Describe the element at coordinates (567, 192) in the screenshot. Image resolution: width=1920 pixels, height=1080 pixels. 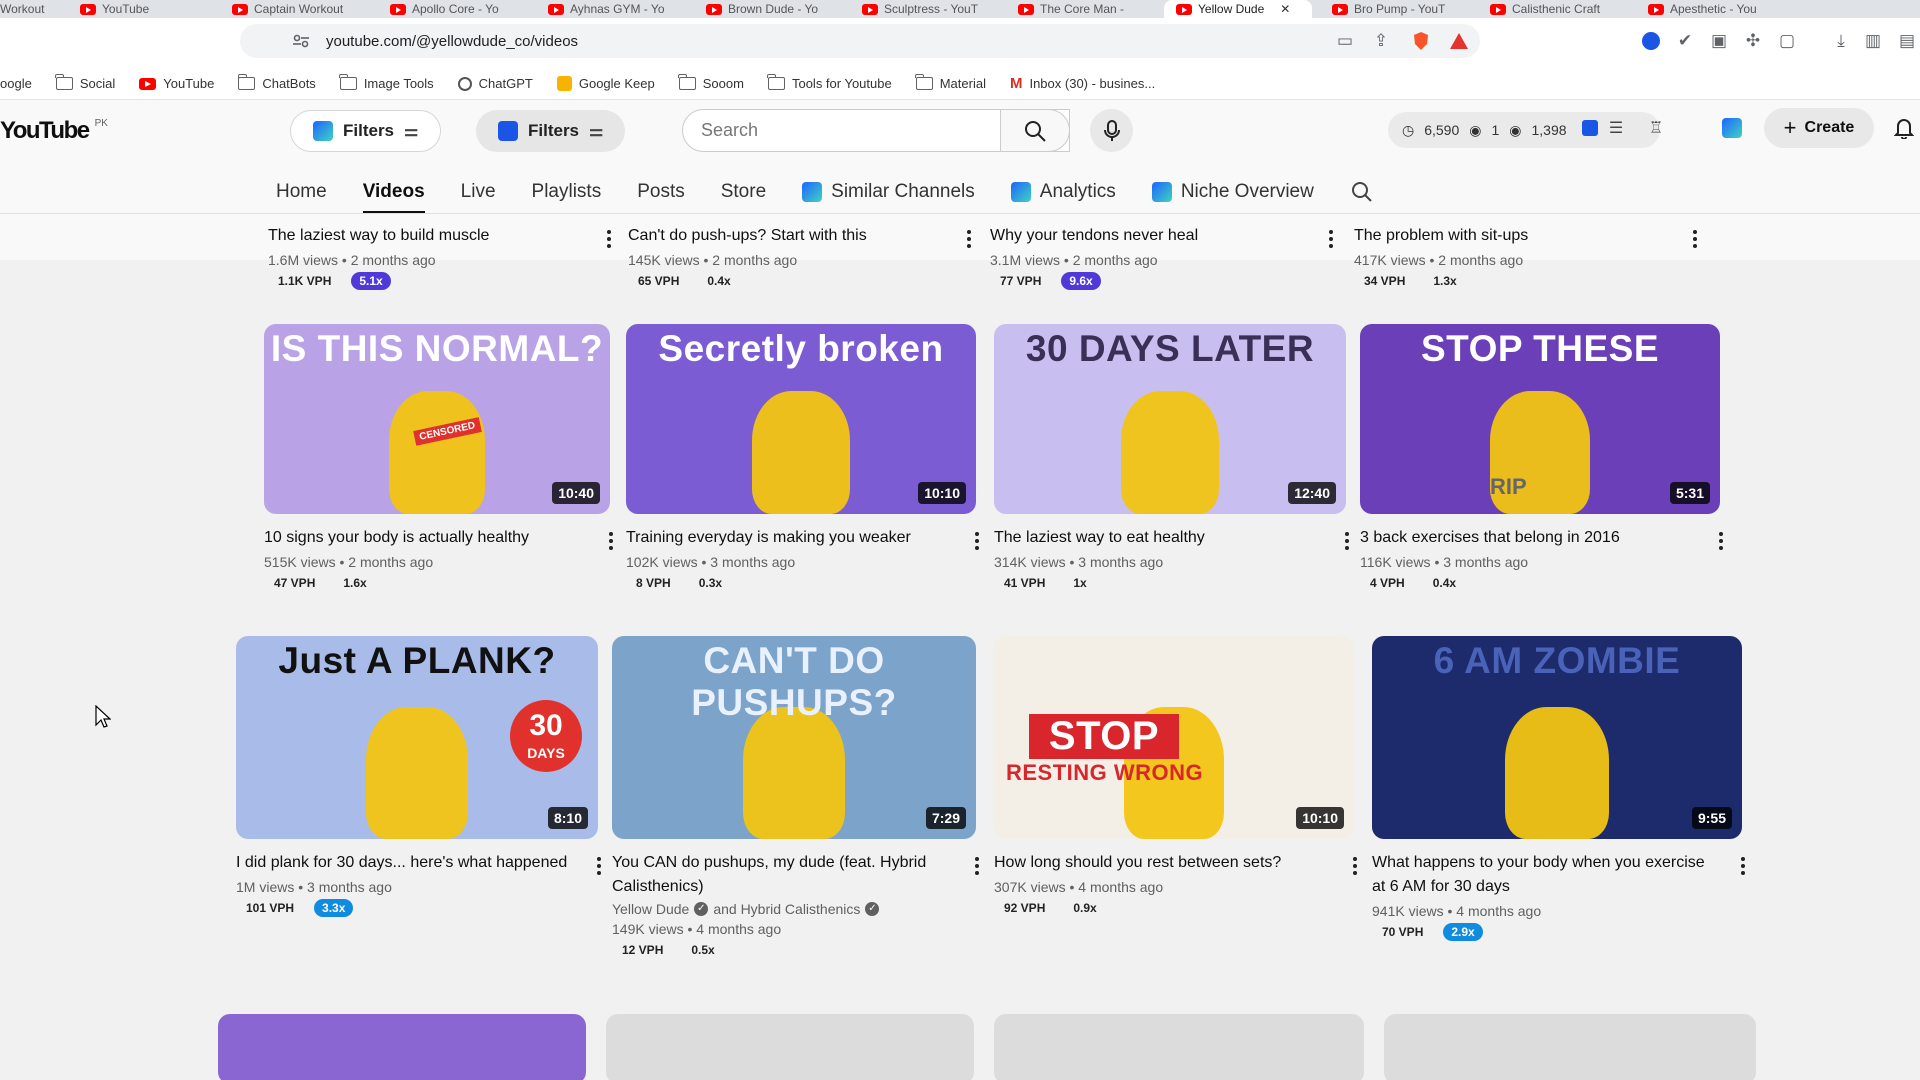
I see `tab-playlists: Playlists` at that location.